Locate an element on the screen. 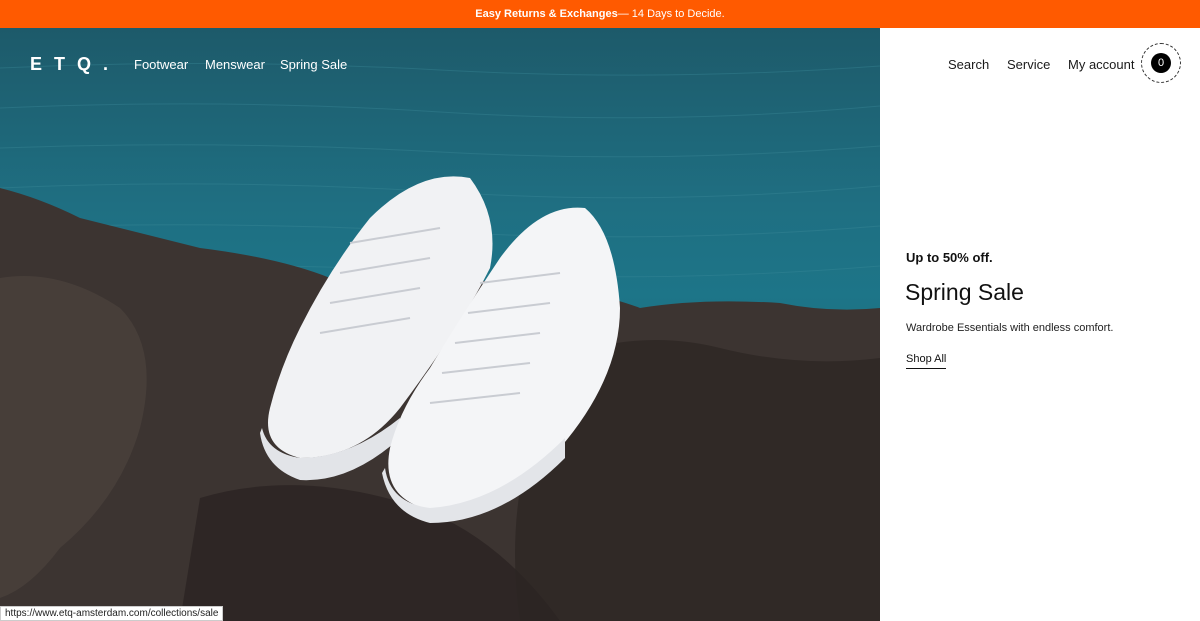  cart-button: 0 is located at coordinates (1161, 63).